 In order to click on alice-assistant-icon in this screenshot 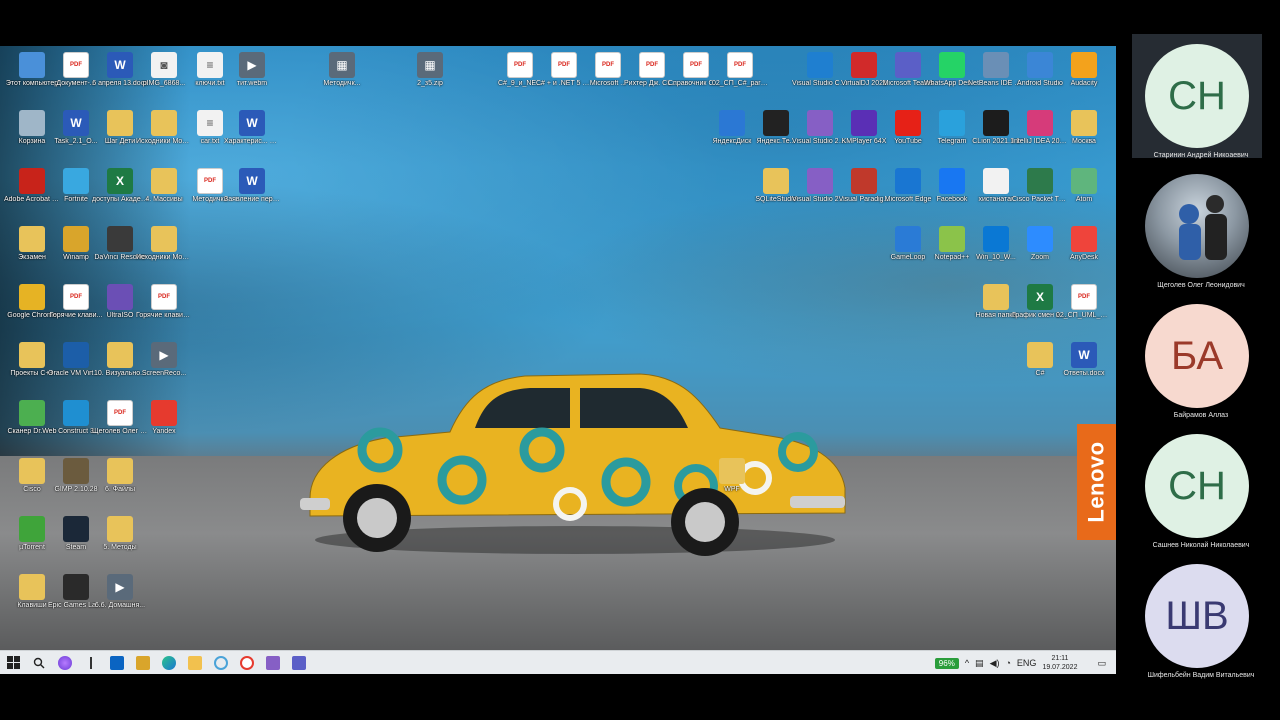, I will do `click(65, 663)`.